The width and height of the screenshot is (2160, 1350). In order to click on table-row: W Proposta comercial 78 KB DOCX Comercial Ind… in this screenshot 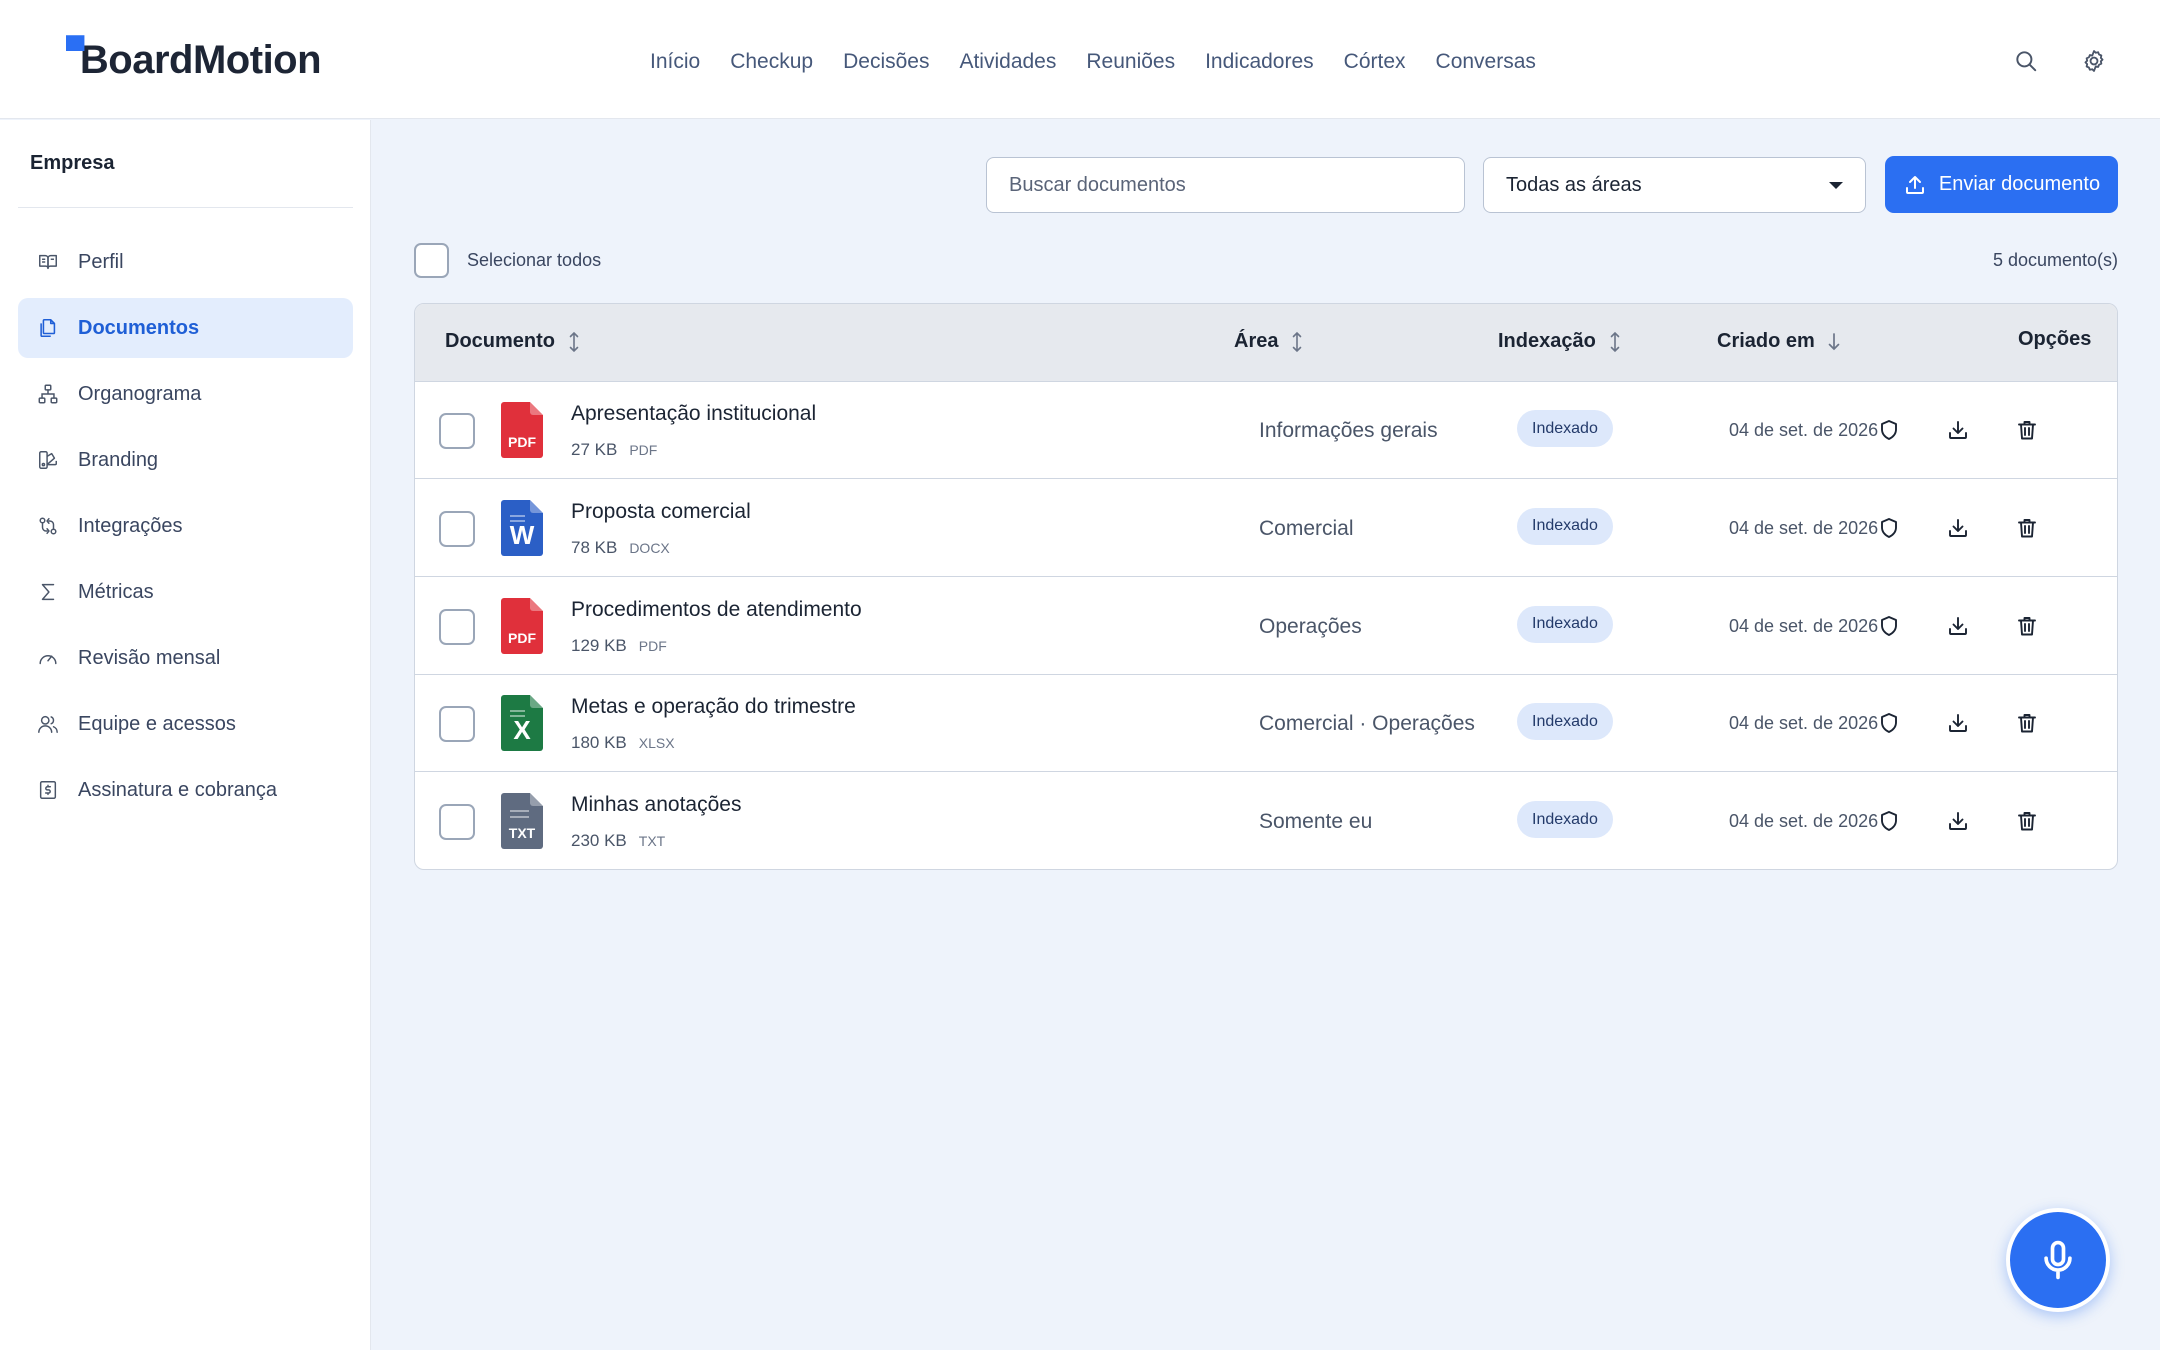, I will do `click(1266, 528)`.